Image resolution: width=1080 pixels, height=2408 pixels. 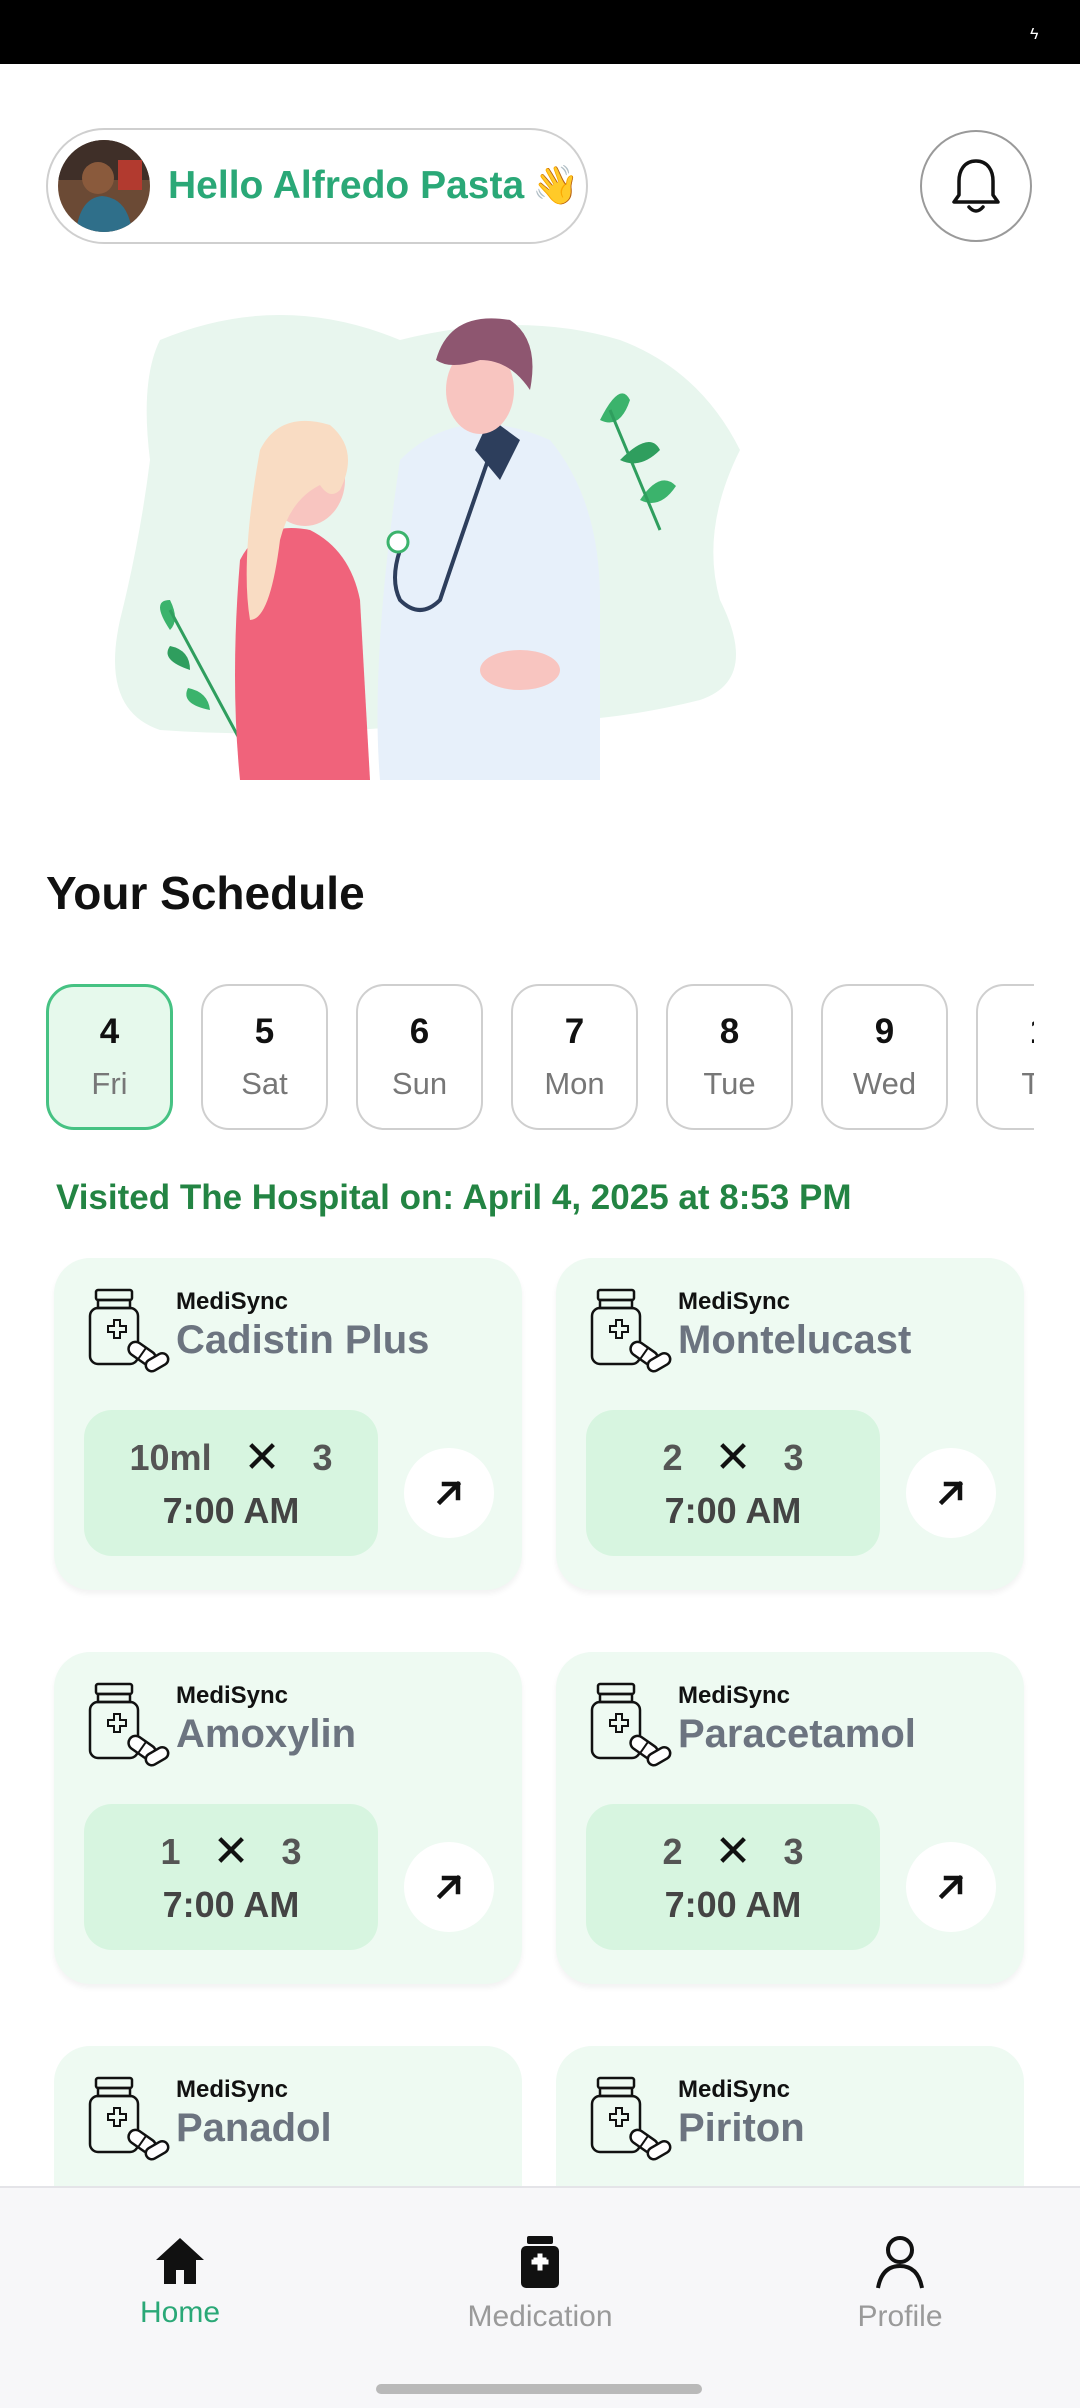 What do you see at coordinates (170, 1457) in the screenshot?
I see `dosage-quantity: 10ml` at bounding box center [170, 1457].